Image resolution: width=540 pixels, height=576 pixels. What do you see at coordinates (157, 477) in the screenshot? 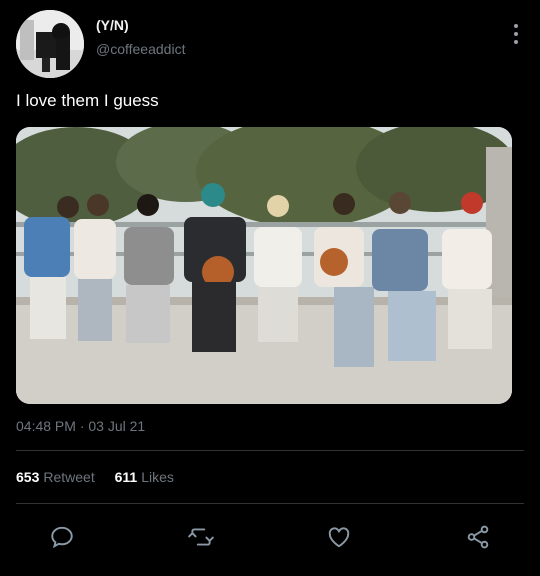
I see `likes-label: Likes` at bounding box center [157, 477].